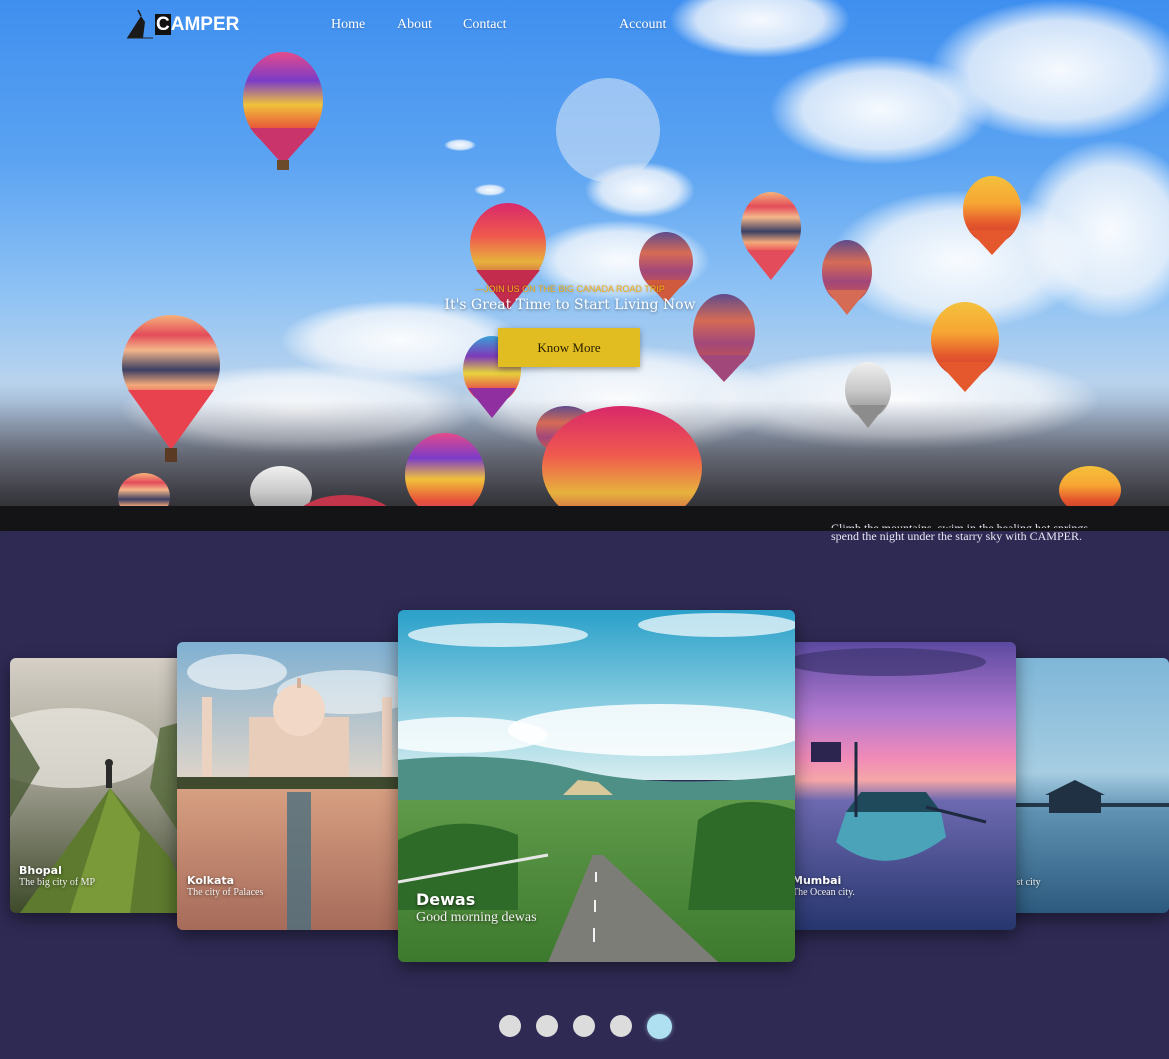  I want to click on nav-link-home: Home, so click(348, 25).